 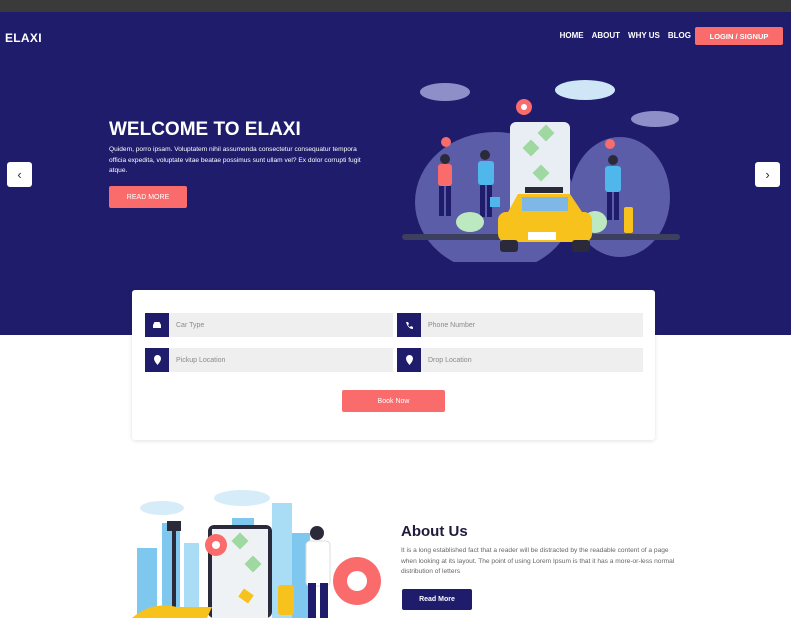 What do you see at coordinates (205, 129) in the screenshot?
I see `hero-title: WELCOME TO ELAXI` at bounding box center [205, 129].